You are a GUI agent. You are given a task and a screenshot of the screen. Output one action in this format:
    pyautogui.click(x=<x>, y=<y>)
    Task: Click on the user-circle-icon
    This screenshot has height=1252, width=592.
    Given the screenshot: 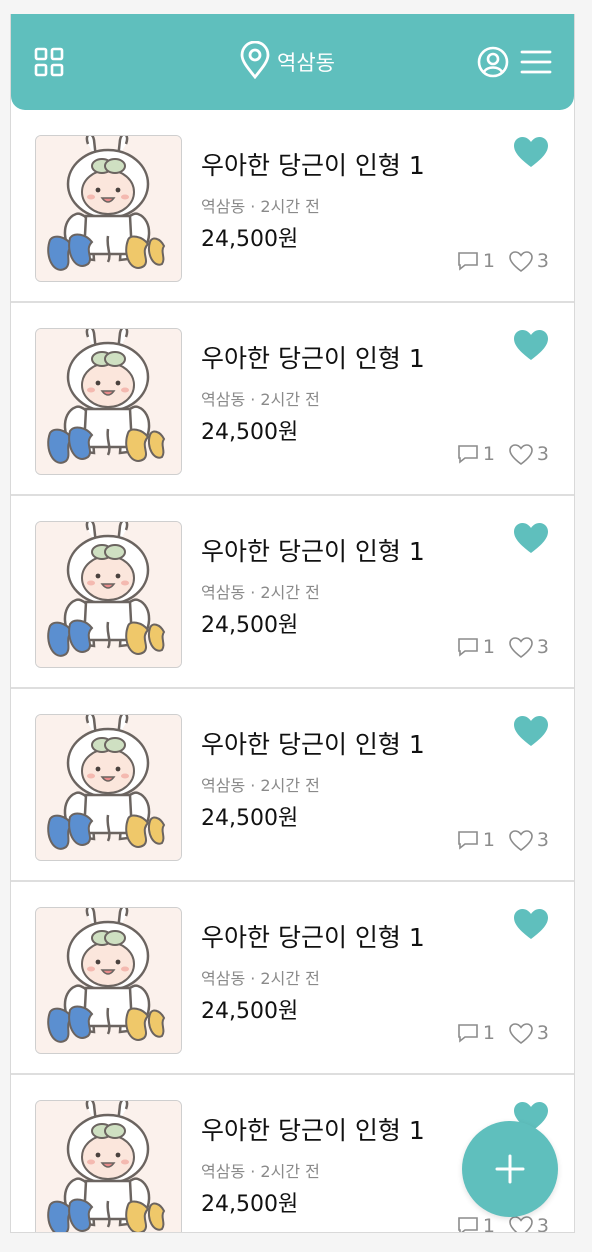 What is the action you would take?
    pyautogui.click(x=493, y=62)
    